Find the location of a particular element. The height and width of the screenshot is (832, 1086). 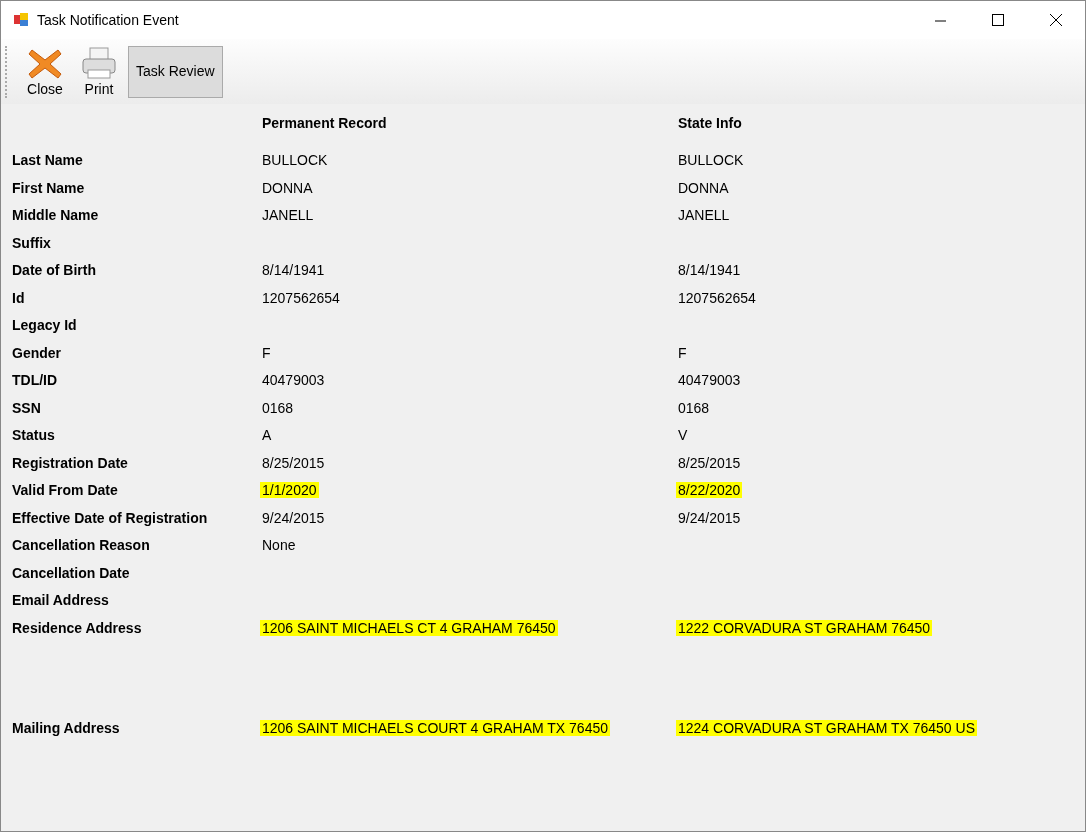

field-label: Status is located at coordinates (33, 435).